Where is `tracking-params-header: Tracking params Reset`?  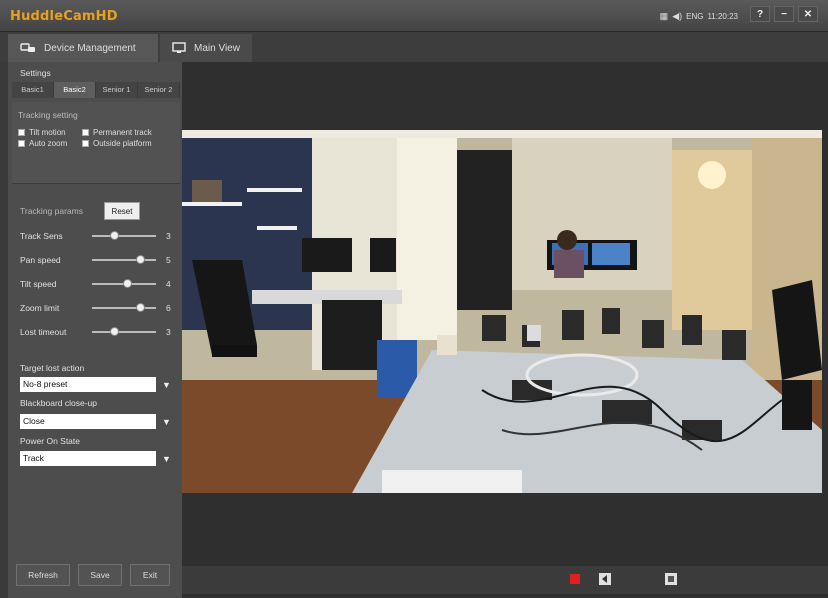
tracking-params-header: Tracking params Reset is located at coordinates (80, 211).